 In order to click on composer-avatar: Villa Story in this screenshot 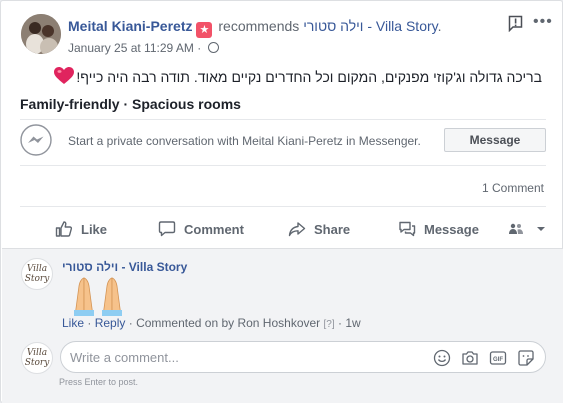, I will do `click(37, 358)`.